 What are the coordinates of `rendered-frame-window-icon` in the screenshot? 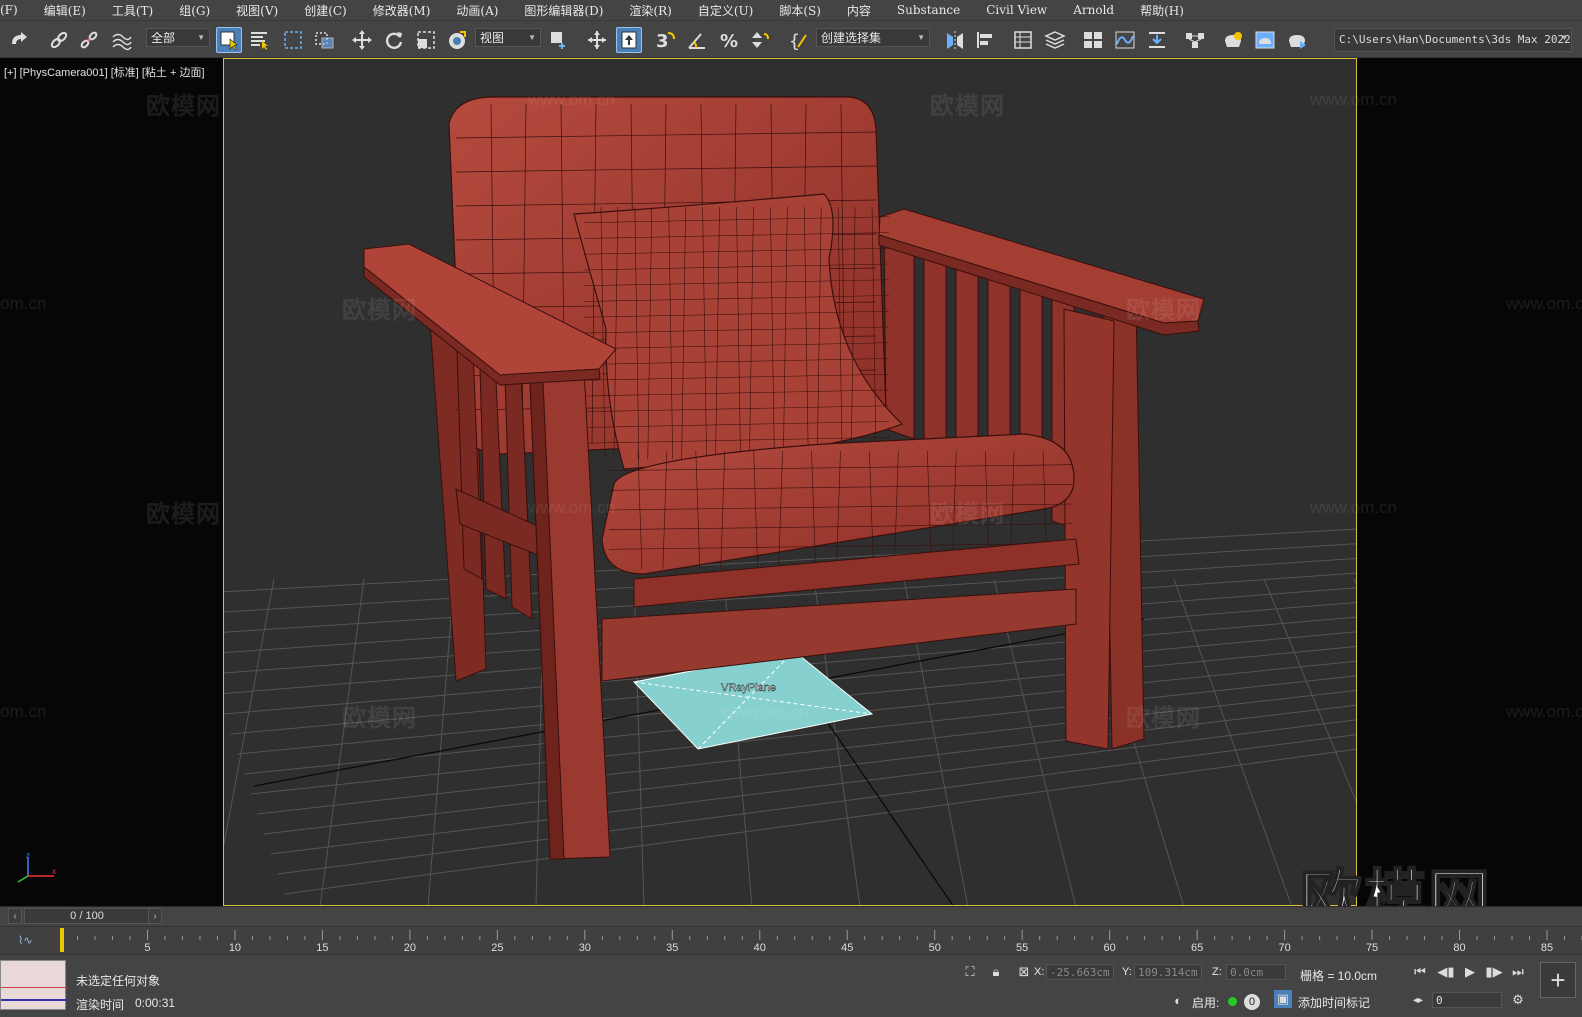 It's located at (1265, 40).